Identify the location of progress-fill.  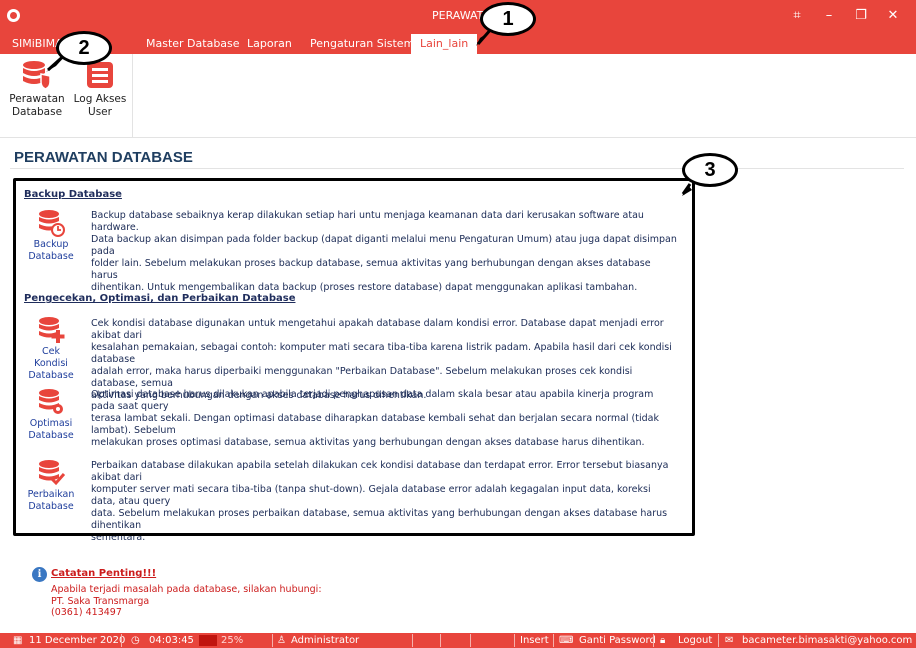
(208, 640).